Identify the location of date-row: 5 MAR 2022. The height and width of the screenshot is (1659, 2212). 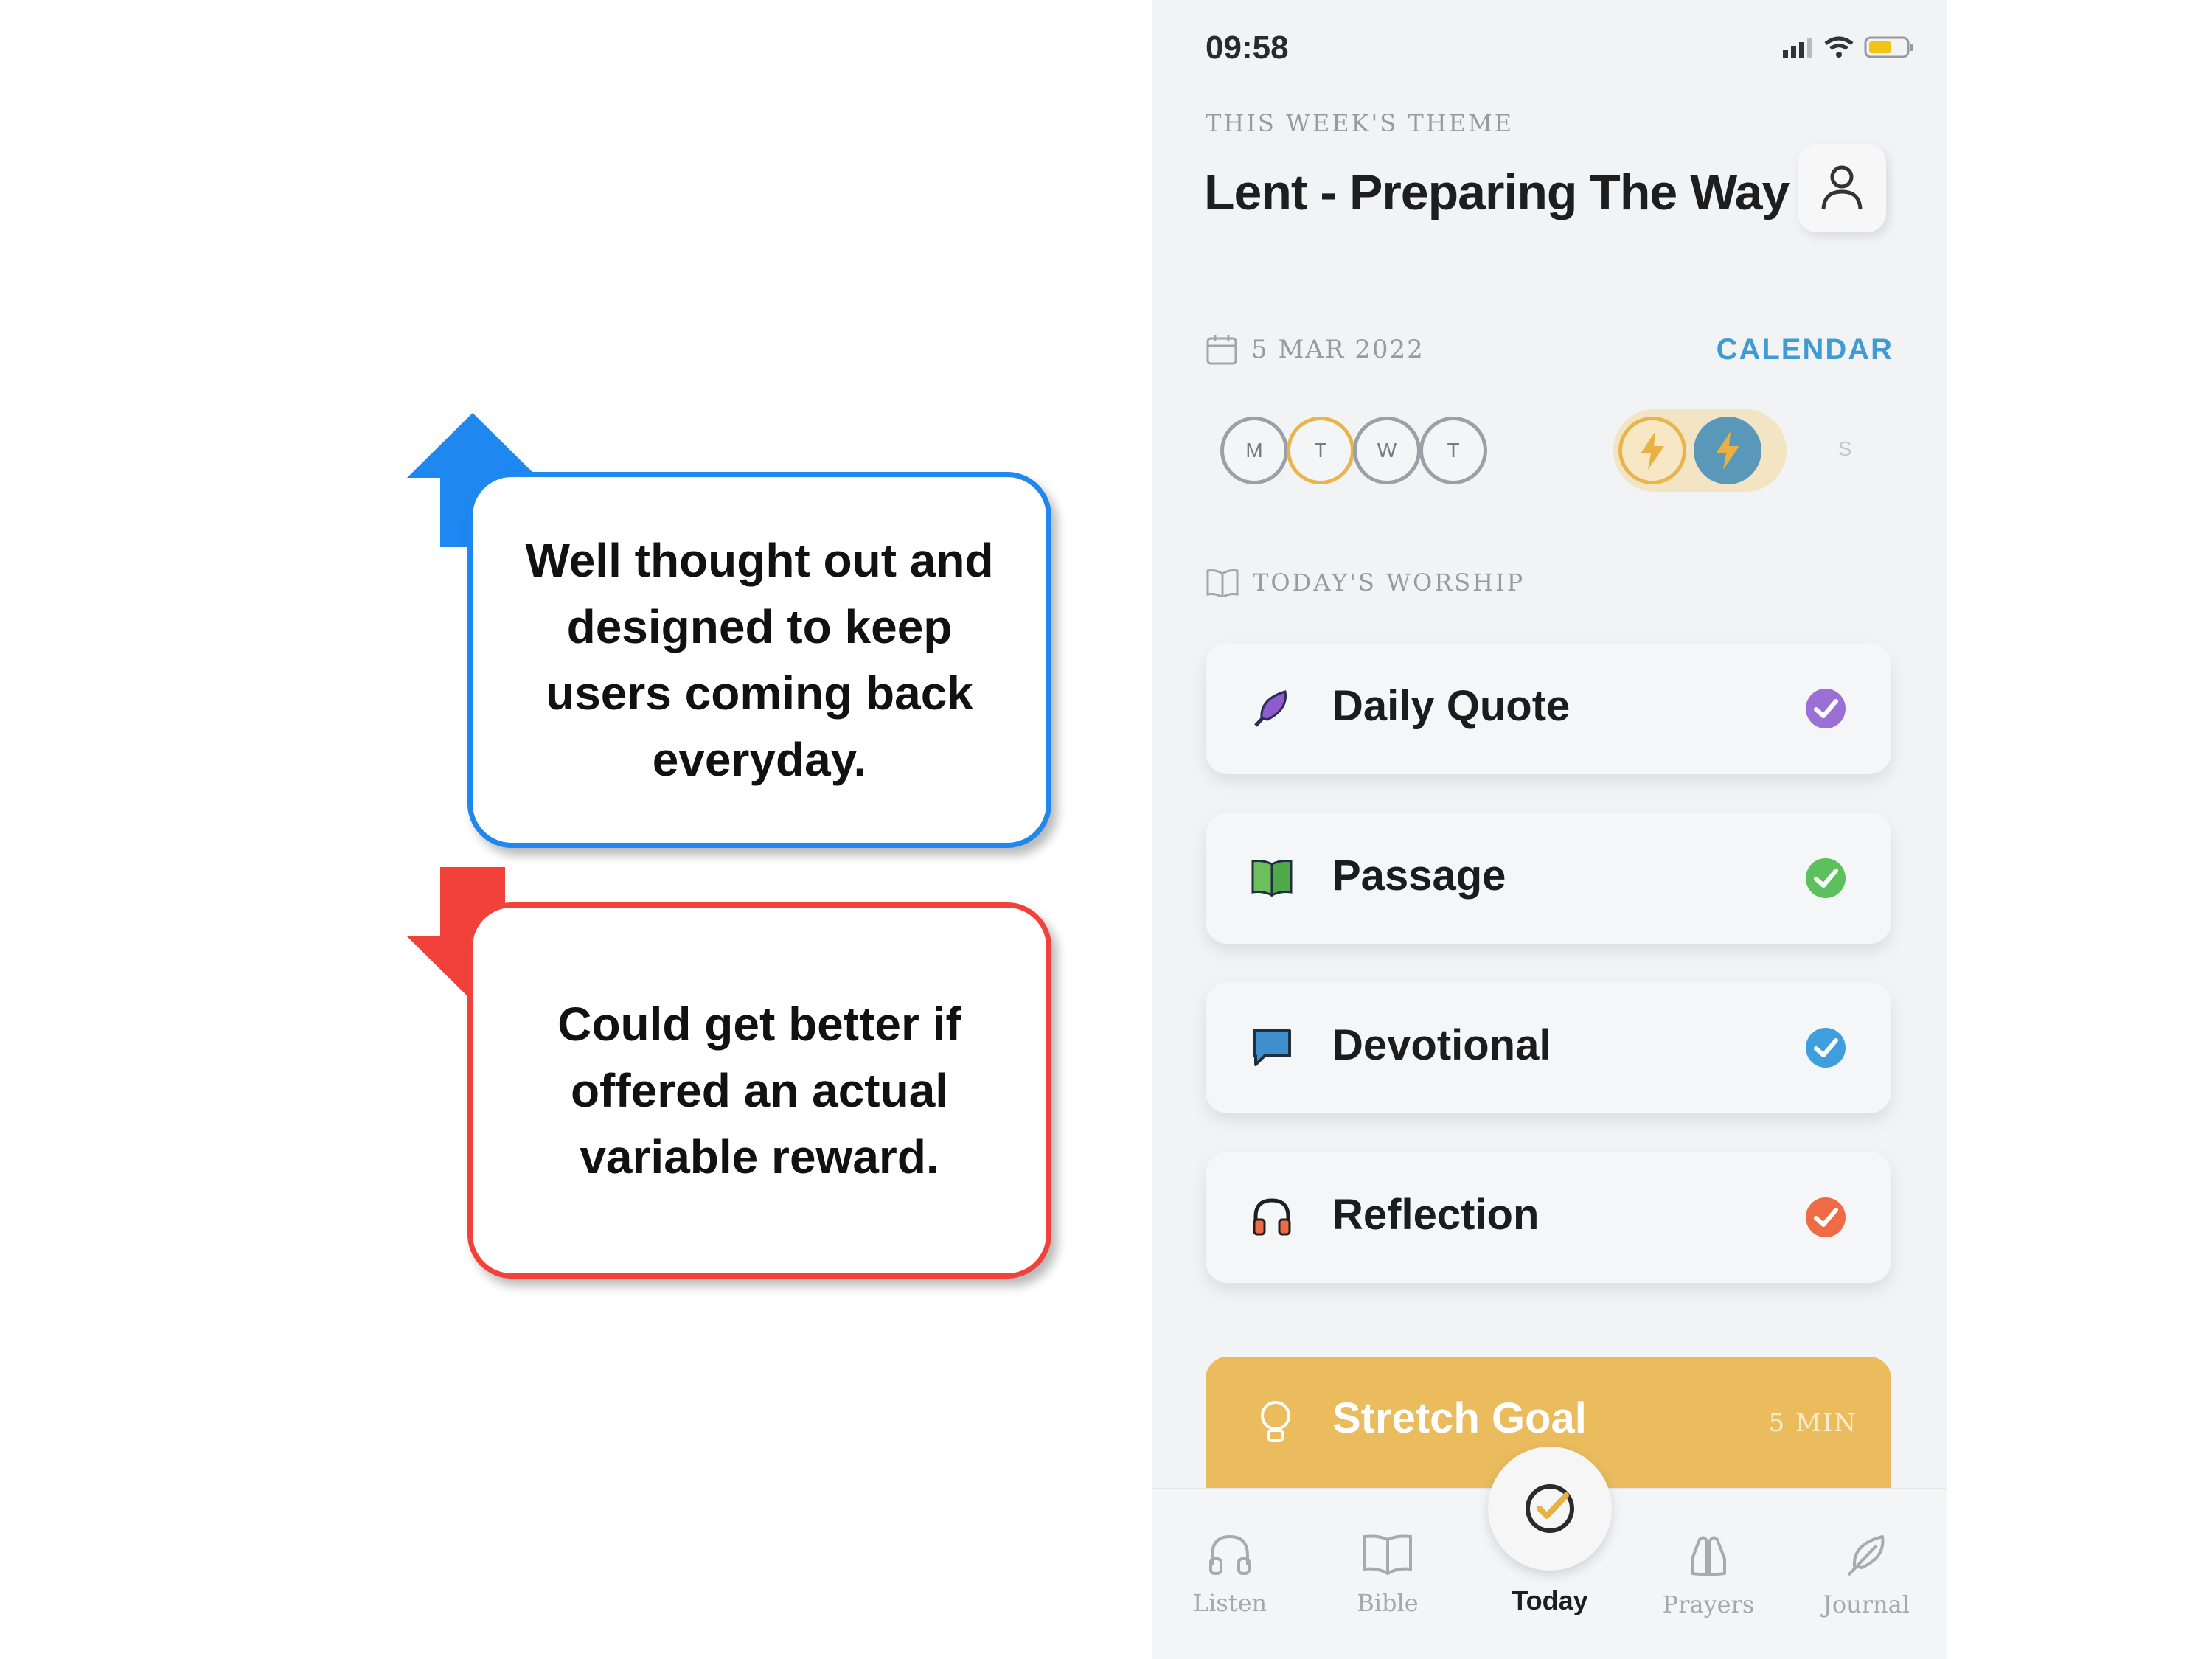
(1315, 349).